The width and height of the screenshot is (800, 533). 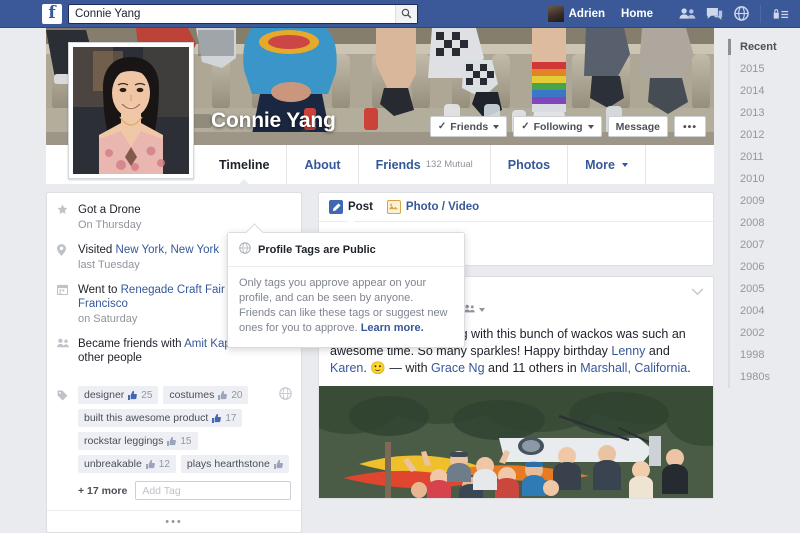 What do you see at coordinates (764, 223) in the screenshot?
I see `year-nav-item-2008: 2008` at bounding box center [764, 223].